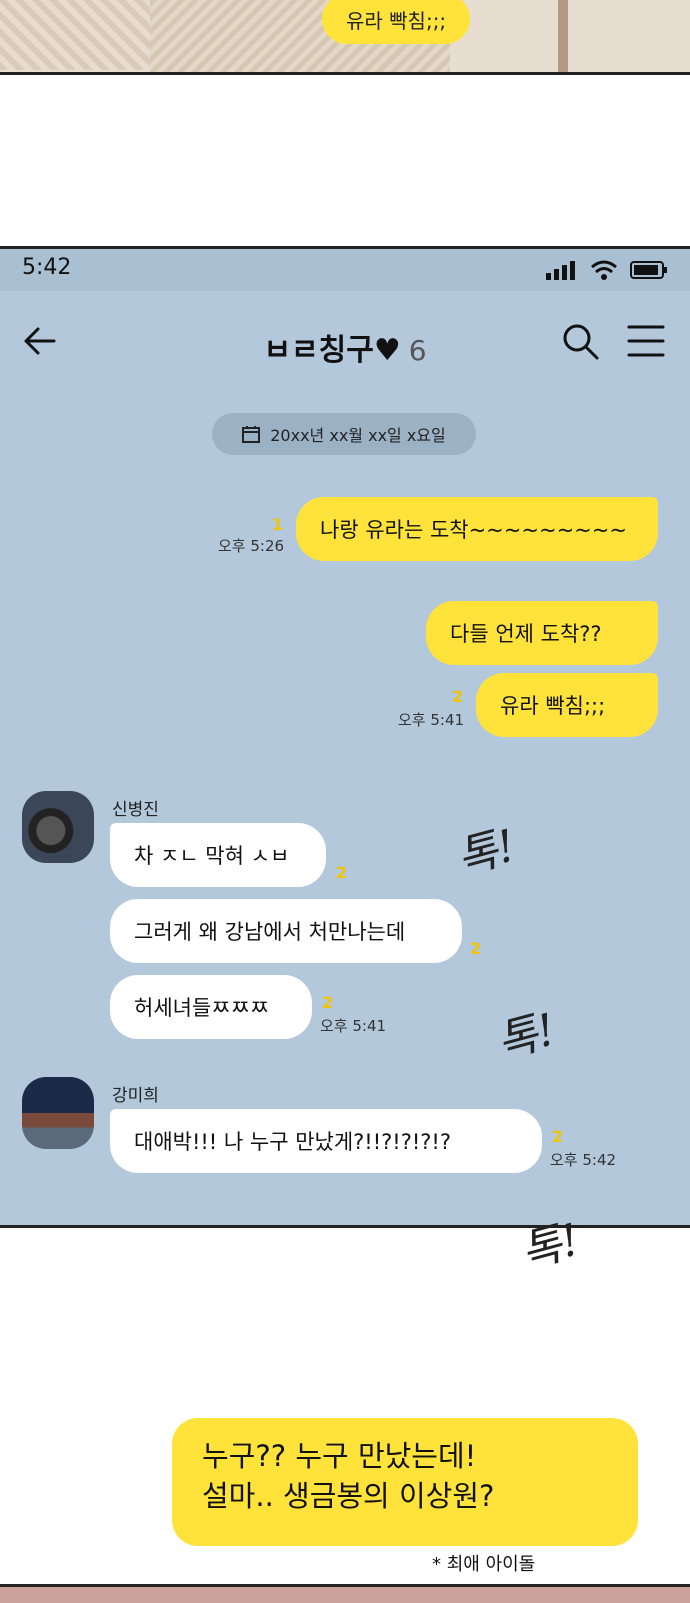 The image size is (690, 1603). What do you see at coordinates (580, 341) in the screenshot?
I see `search-icon` at bounding box center [580, 341].